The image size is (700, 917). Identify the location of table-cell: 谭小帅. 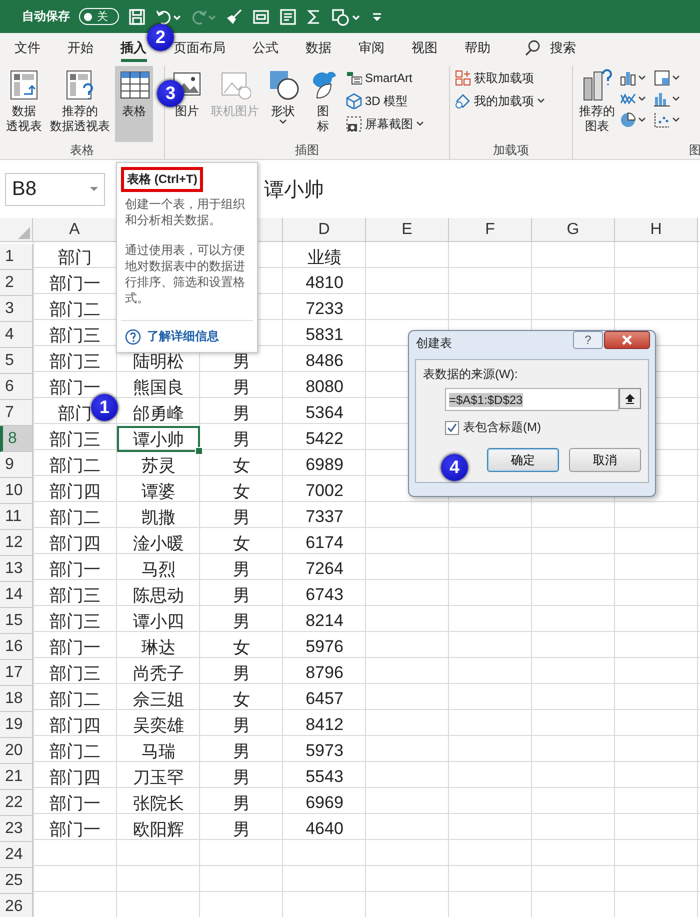
(158, 439).